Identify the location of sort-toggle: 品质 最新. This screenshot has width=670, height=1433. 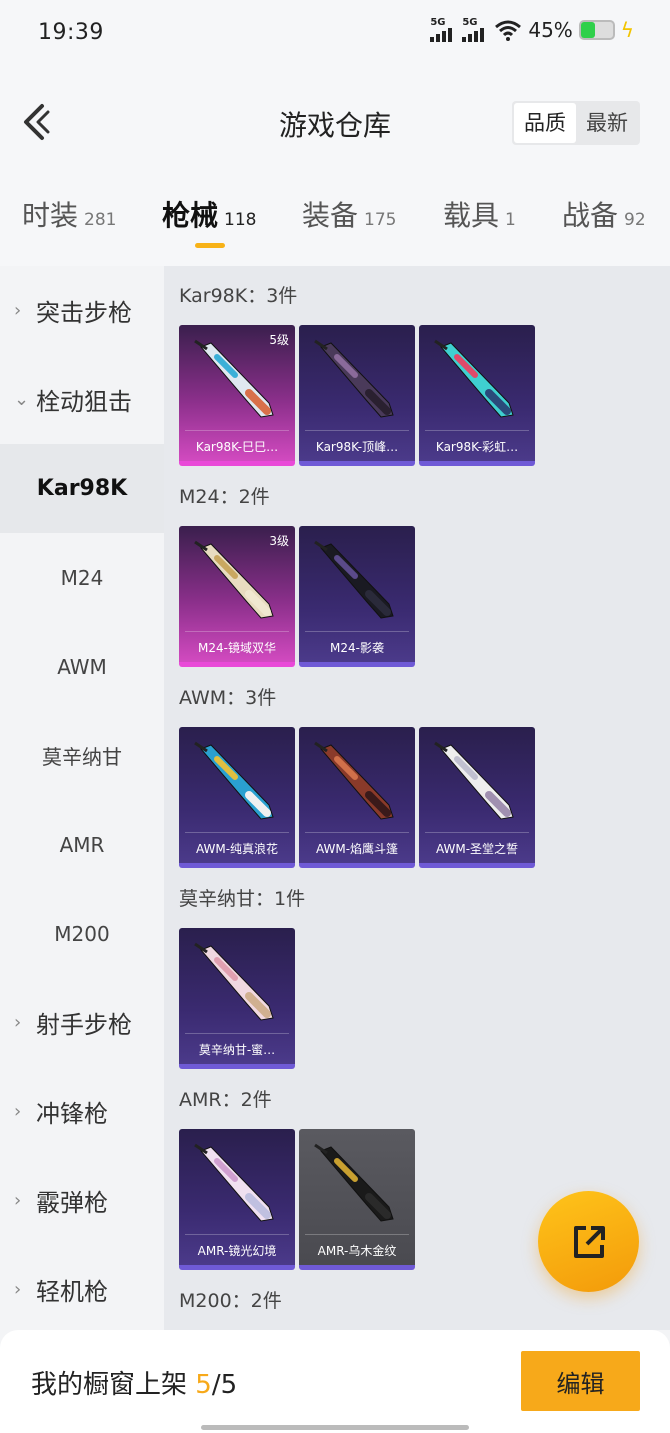
(576, 123).